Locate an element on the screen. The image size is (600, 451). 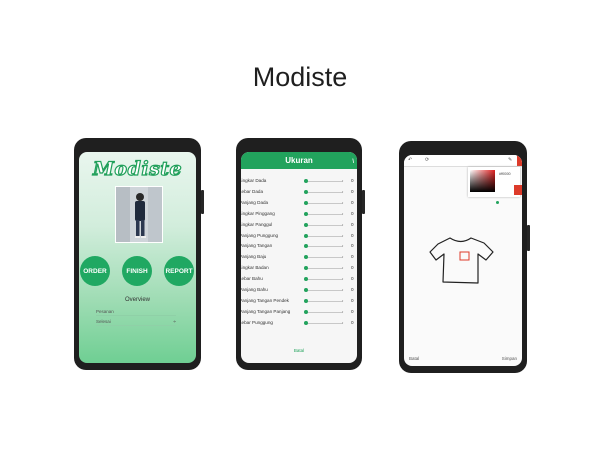
hex-value: #ff0000 is located at coordinates (505, 174).